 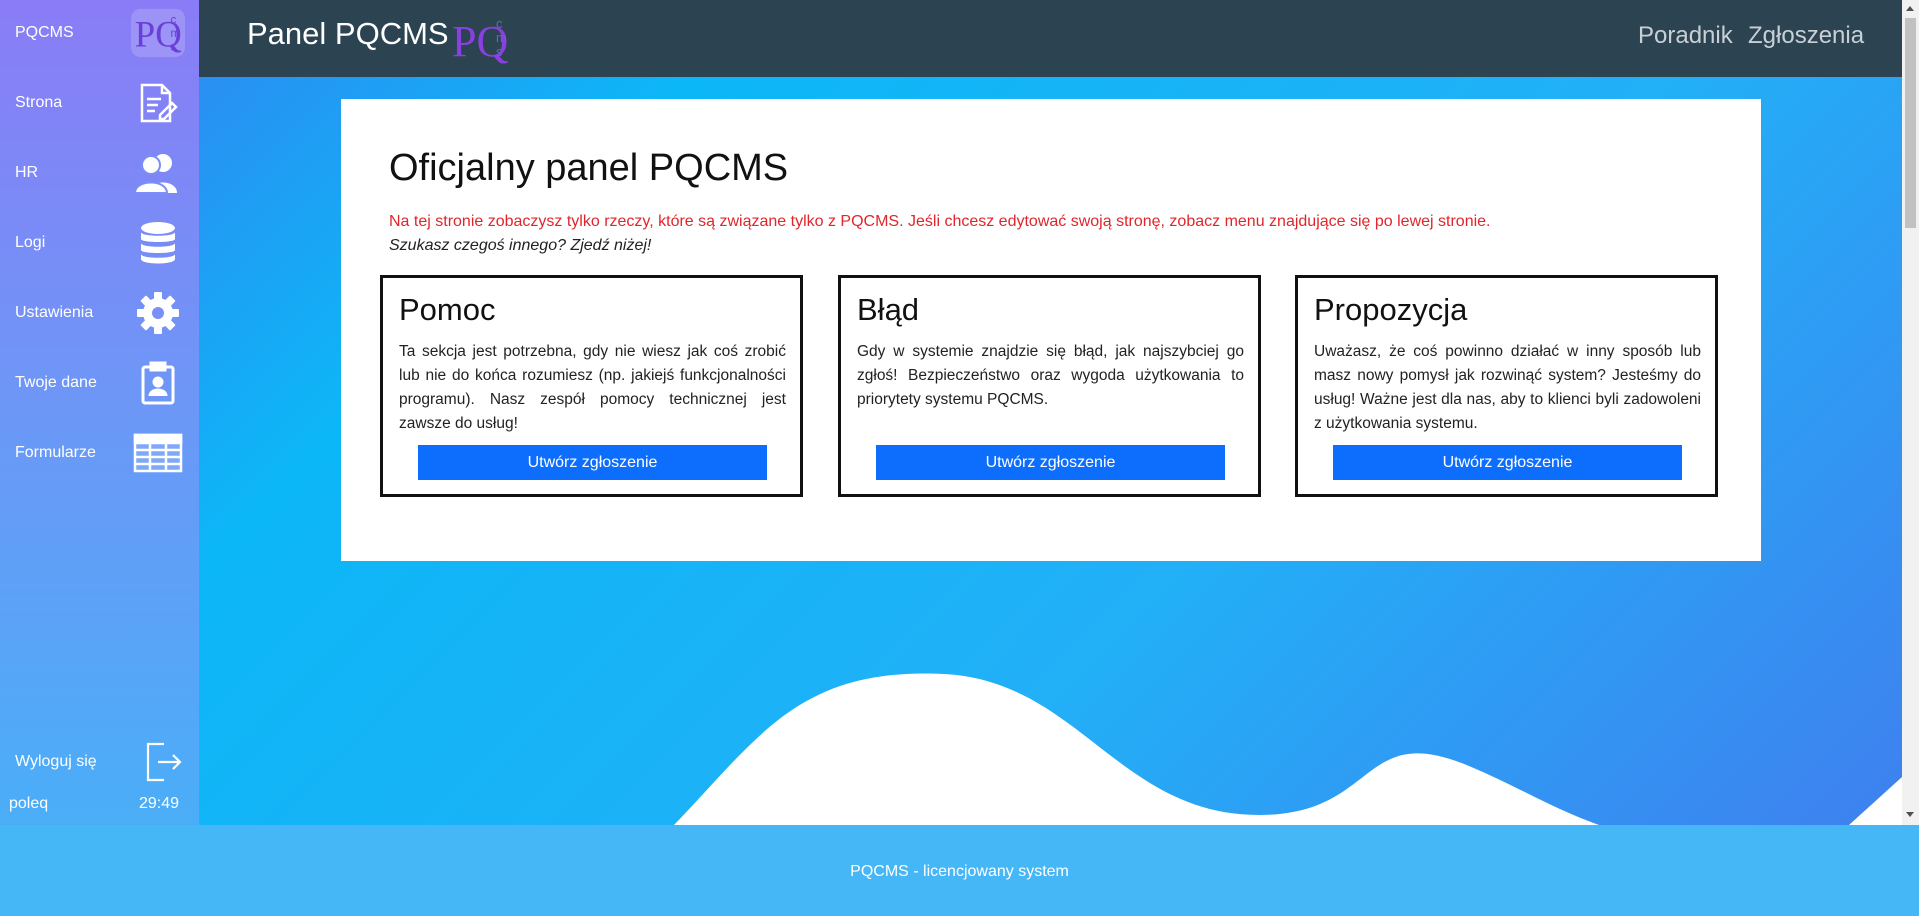 I want to click on create-bug-ticket-button: Utwórz zgłoszenie, so click(x=1050, y=462).